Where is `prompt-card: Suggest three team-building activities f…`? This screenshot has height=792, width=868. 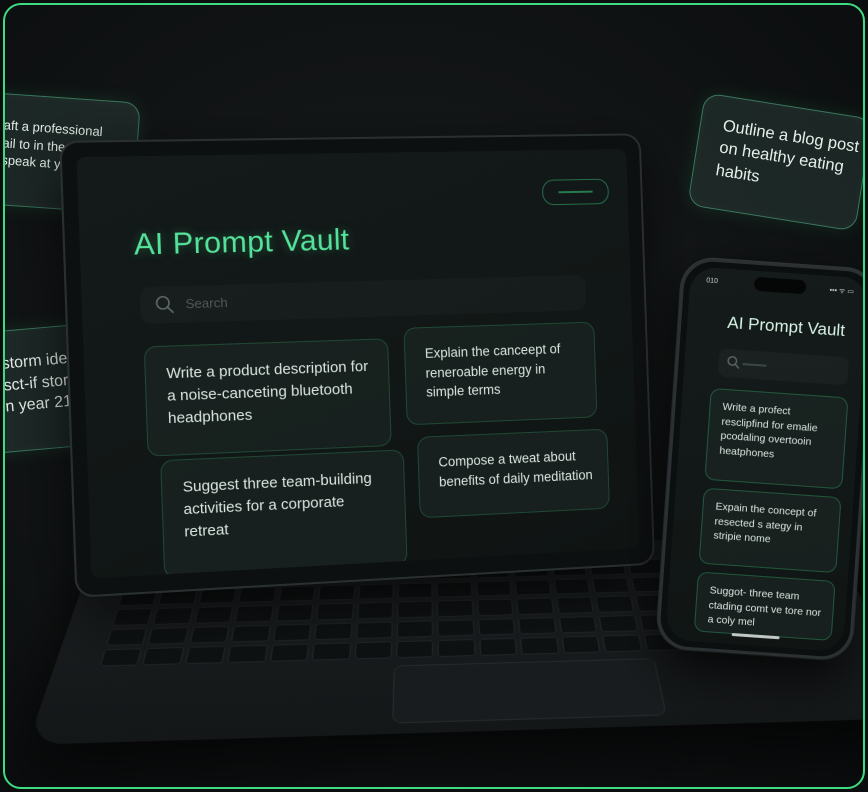 prompt-card: Suggest three team-building activities f… is located at coordinates (284, 514).